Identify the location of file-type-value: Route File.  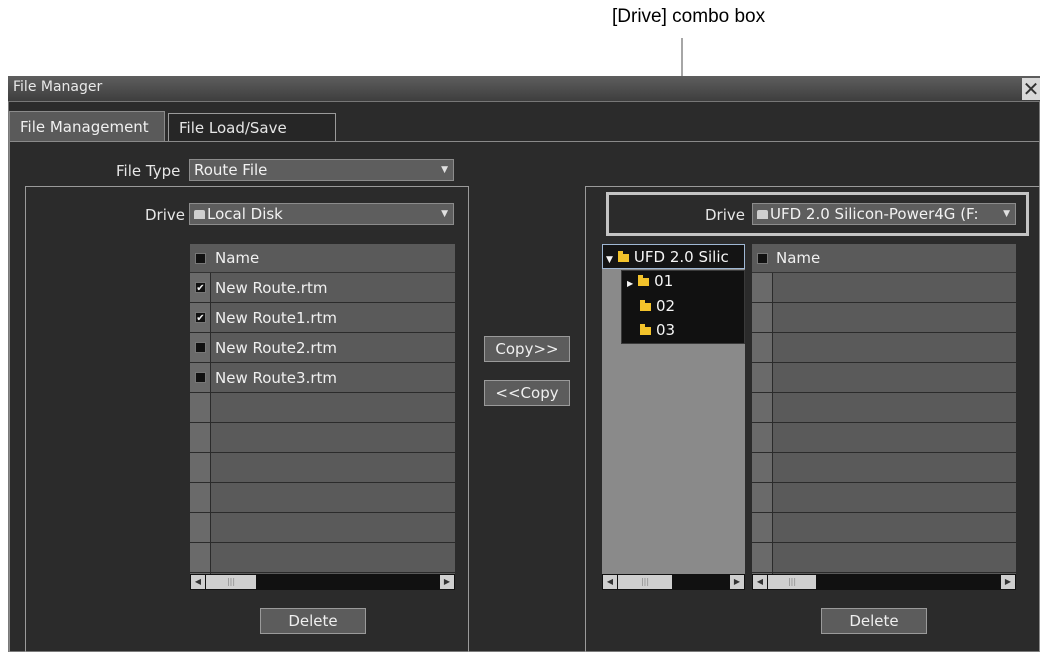
(231, 170).